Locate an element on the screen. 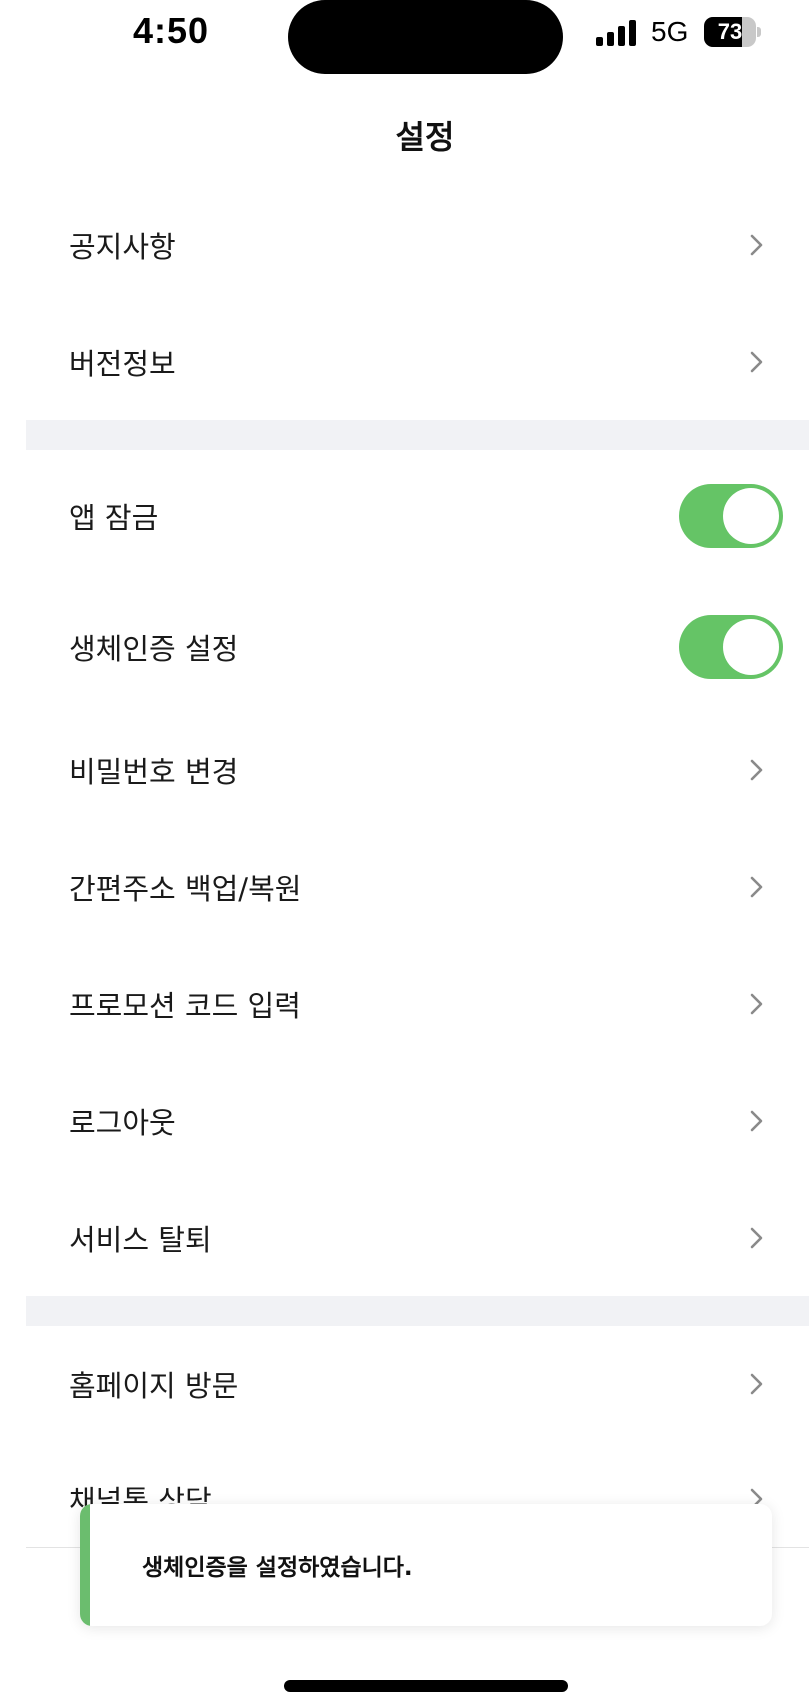 The height and width of the screenshot is (1692, 809). biometric-toggle is located at coordinates (731, 647).